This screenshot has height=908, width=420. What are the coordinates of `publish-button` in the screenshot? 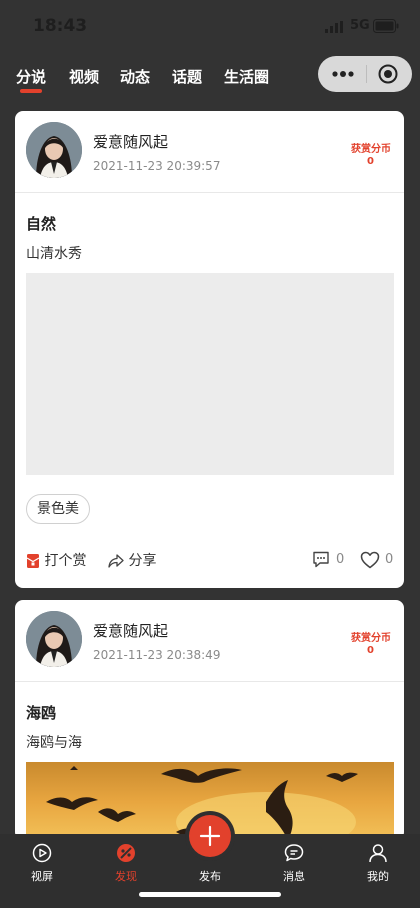 It's located at (210, 836).